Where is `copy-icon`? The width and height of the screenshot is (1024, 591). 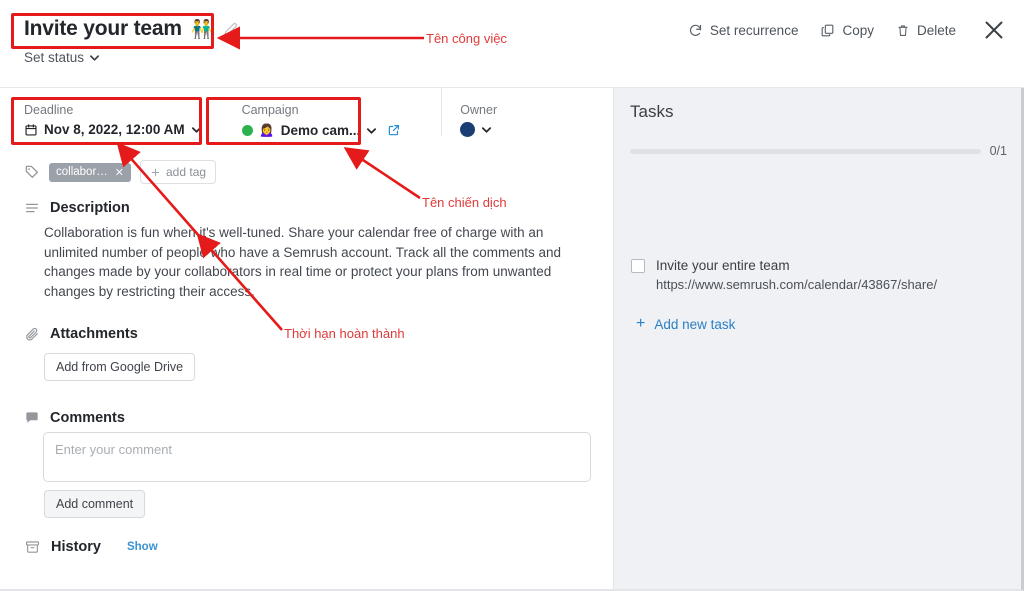 copy-icon is located at coordinates (828, 30).